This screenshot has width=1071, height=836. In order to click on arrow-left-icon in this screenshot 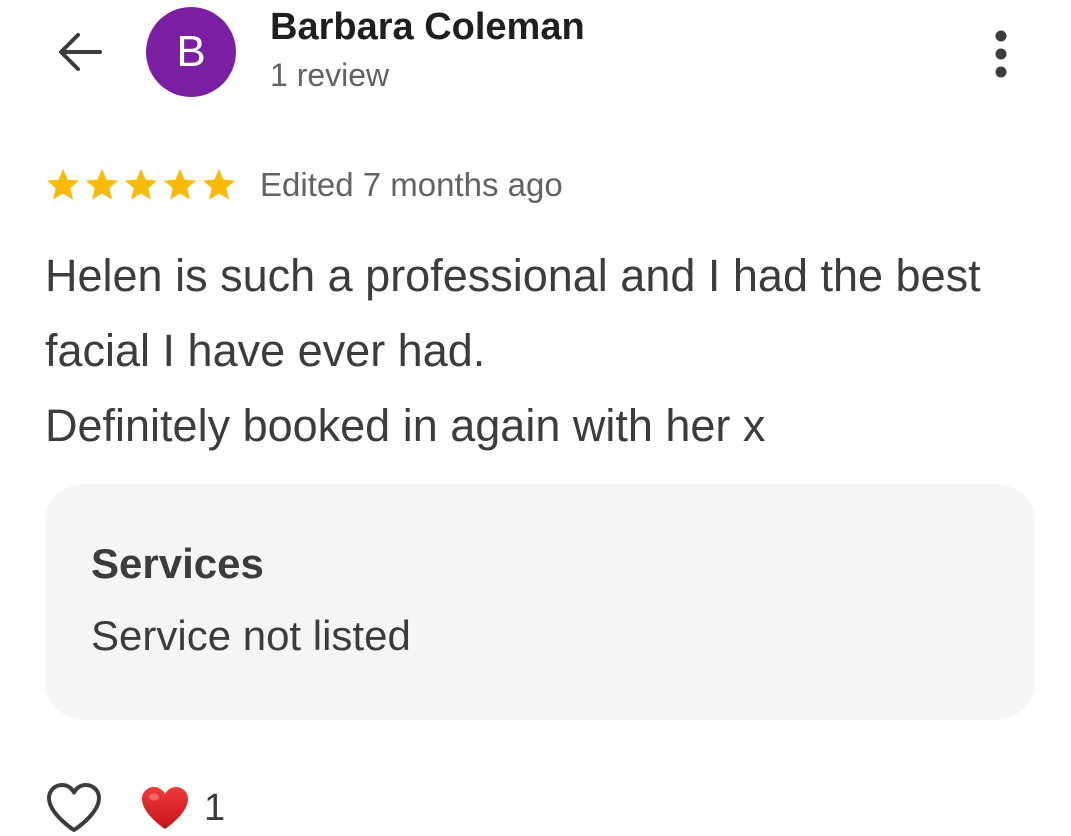, I will do `click(80, 52)`.